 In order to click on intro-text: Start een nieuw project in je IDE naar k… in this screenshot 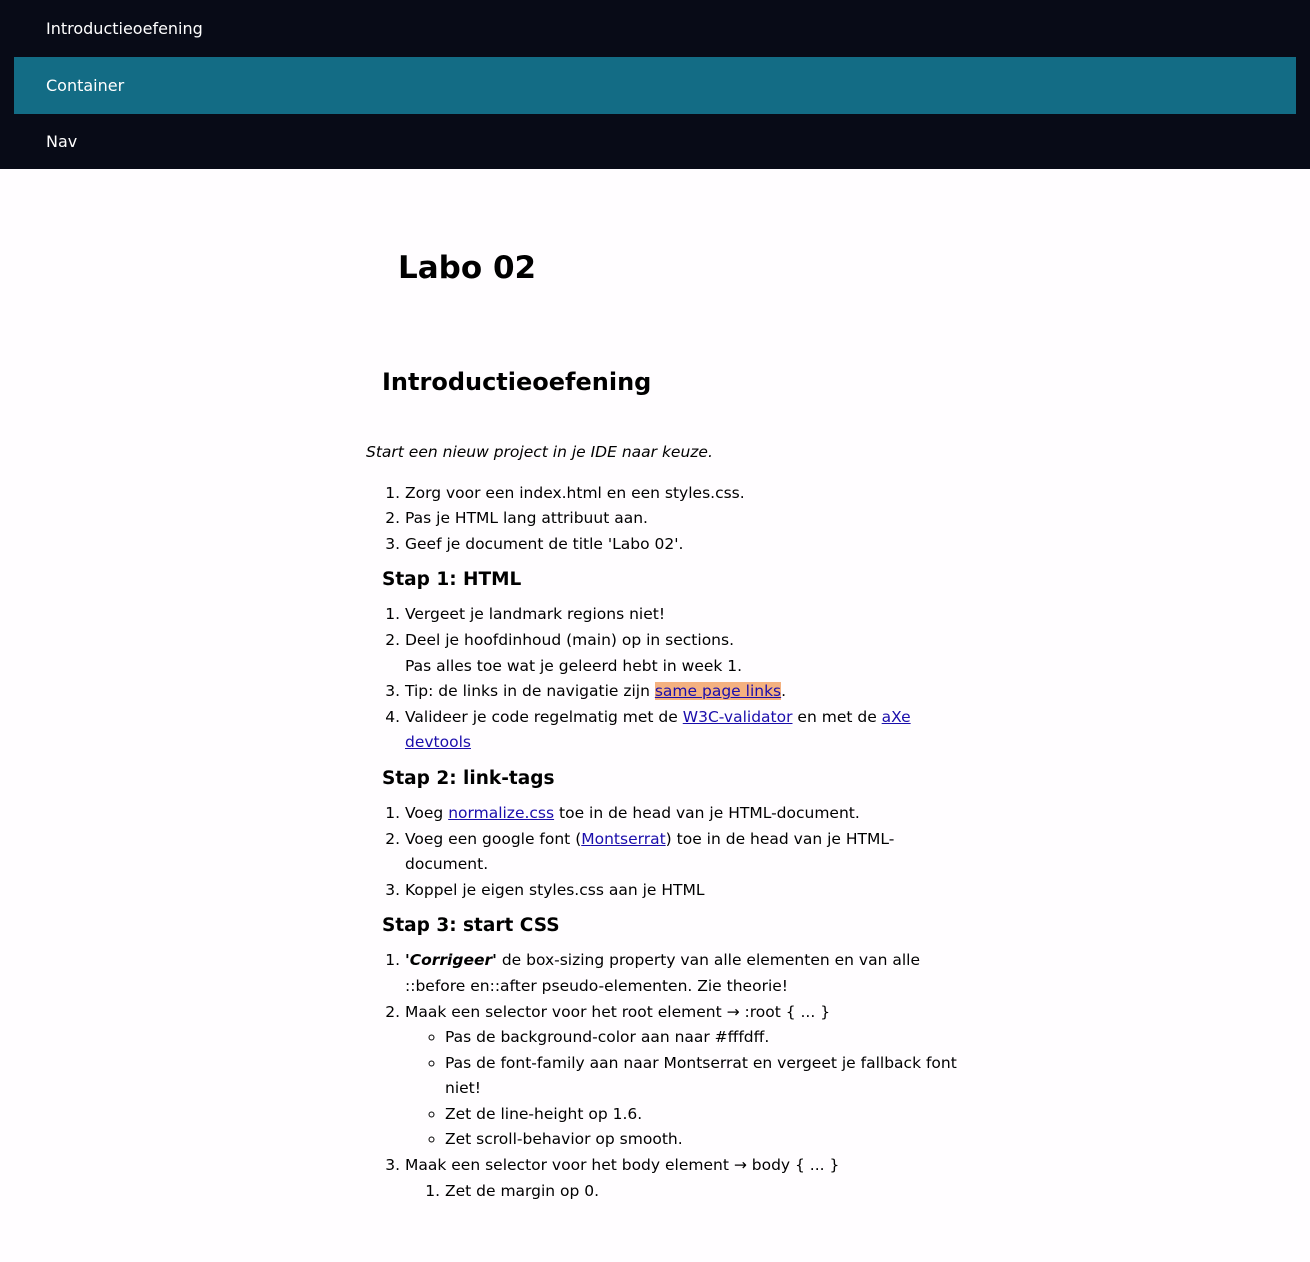, I will do `click(539, 452)`.